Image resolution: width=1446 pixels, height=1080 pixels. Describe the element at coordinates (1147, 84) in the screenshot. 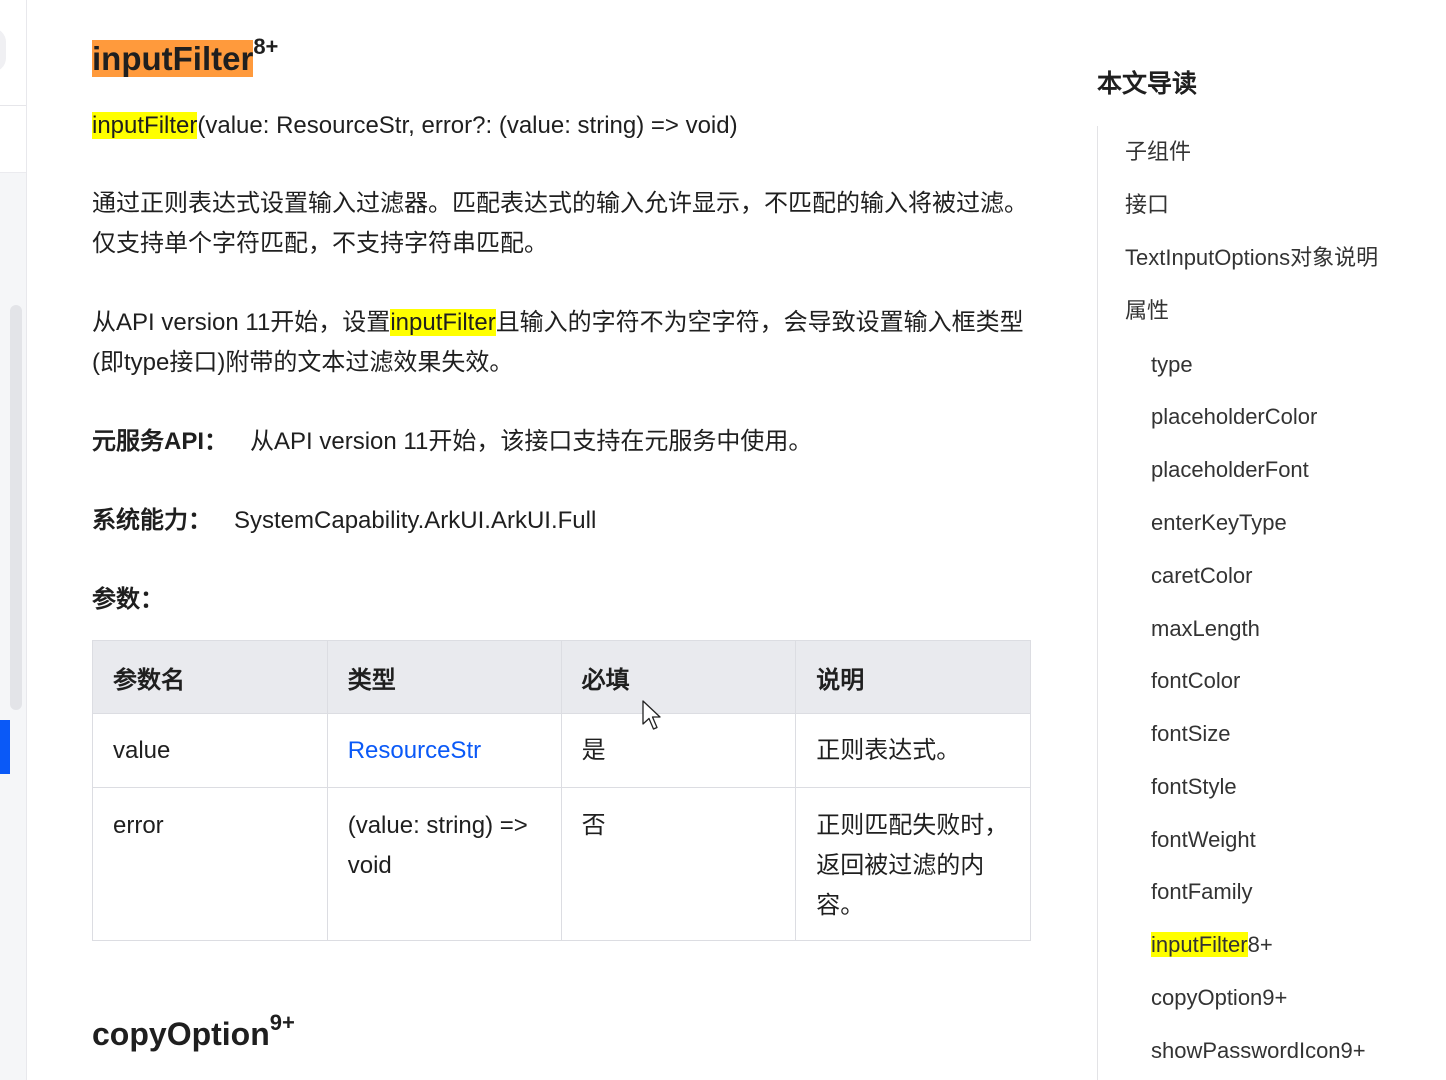

I see `toc-title: 本文导读` at that location.